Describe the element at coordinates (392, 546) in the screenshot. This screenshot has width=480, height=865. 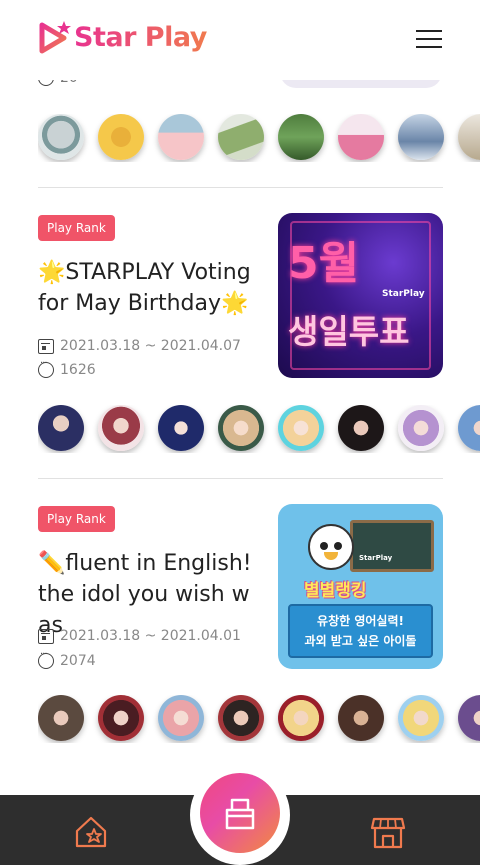
I see `chalkboard: StarPlay` at that location.